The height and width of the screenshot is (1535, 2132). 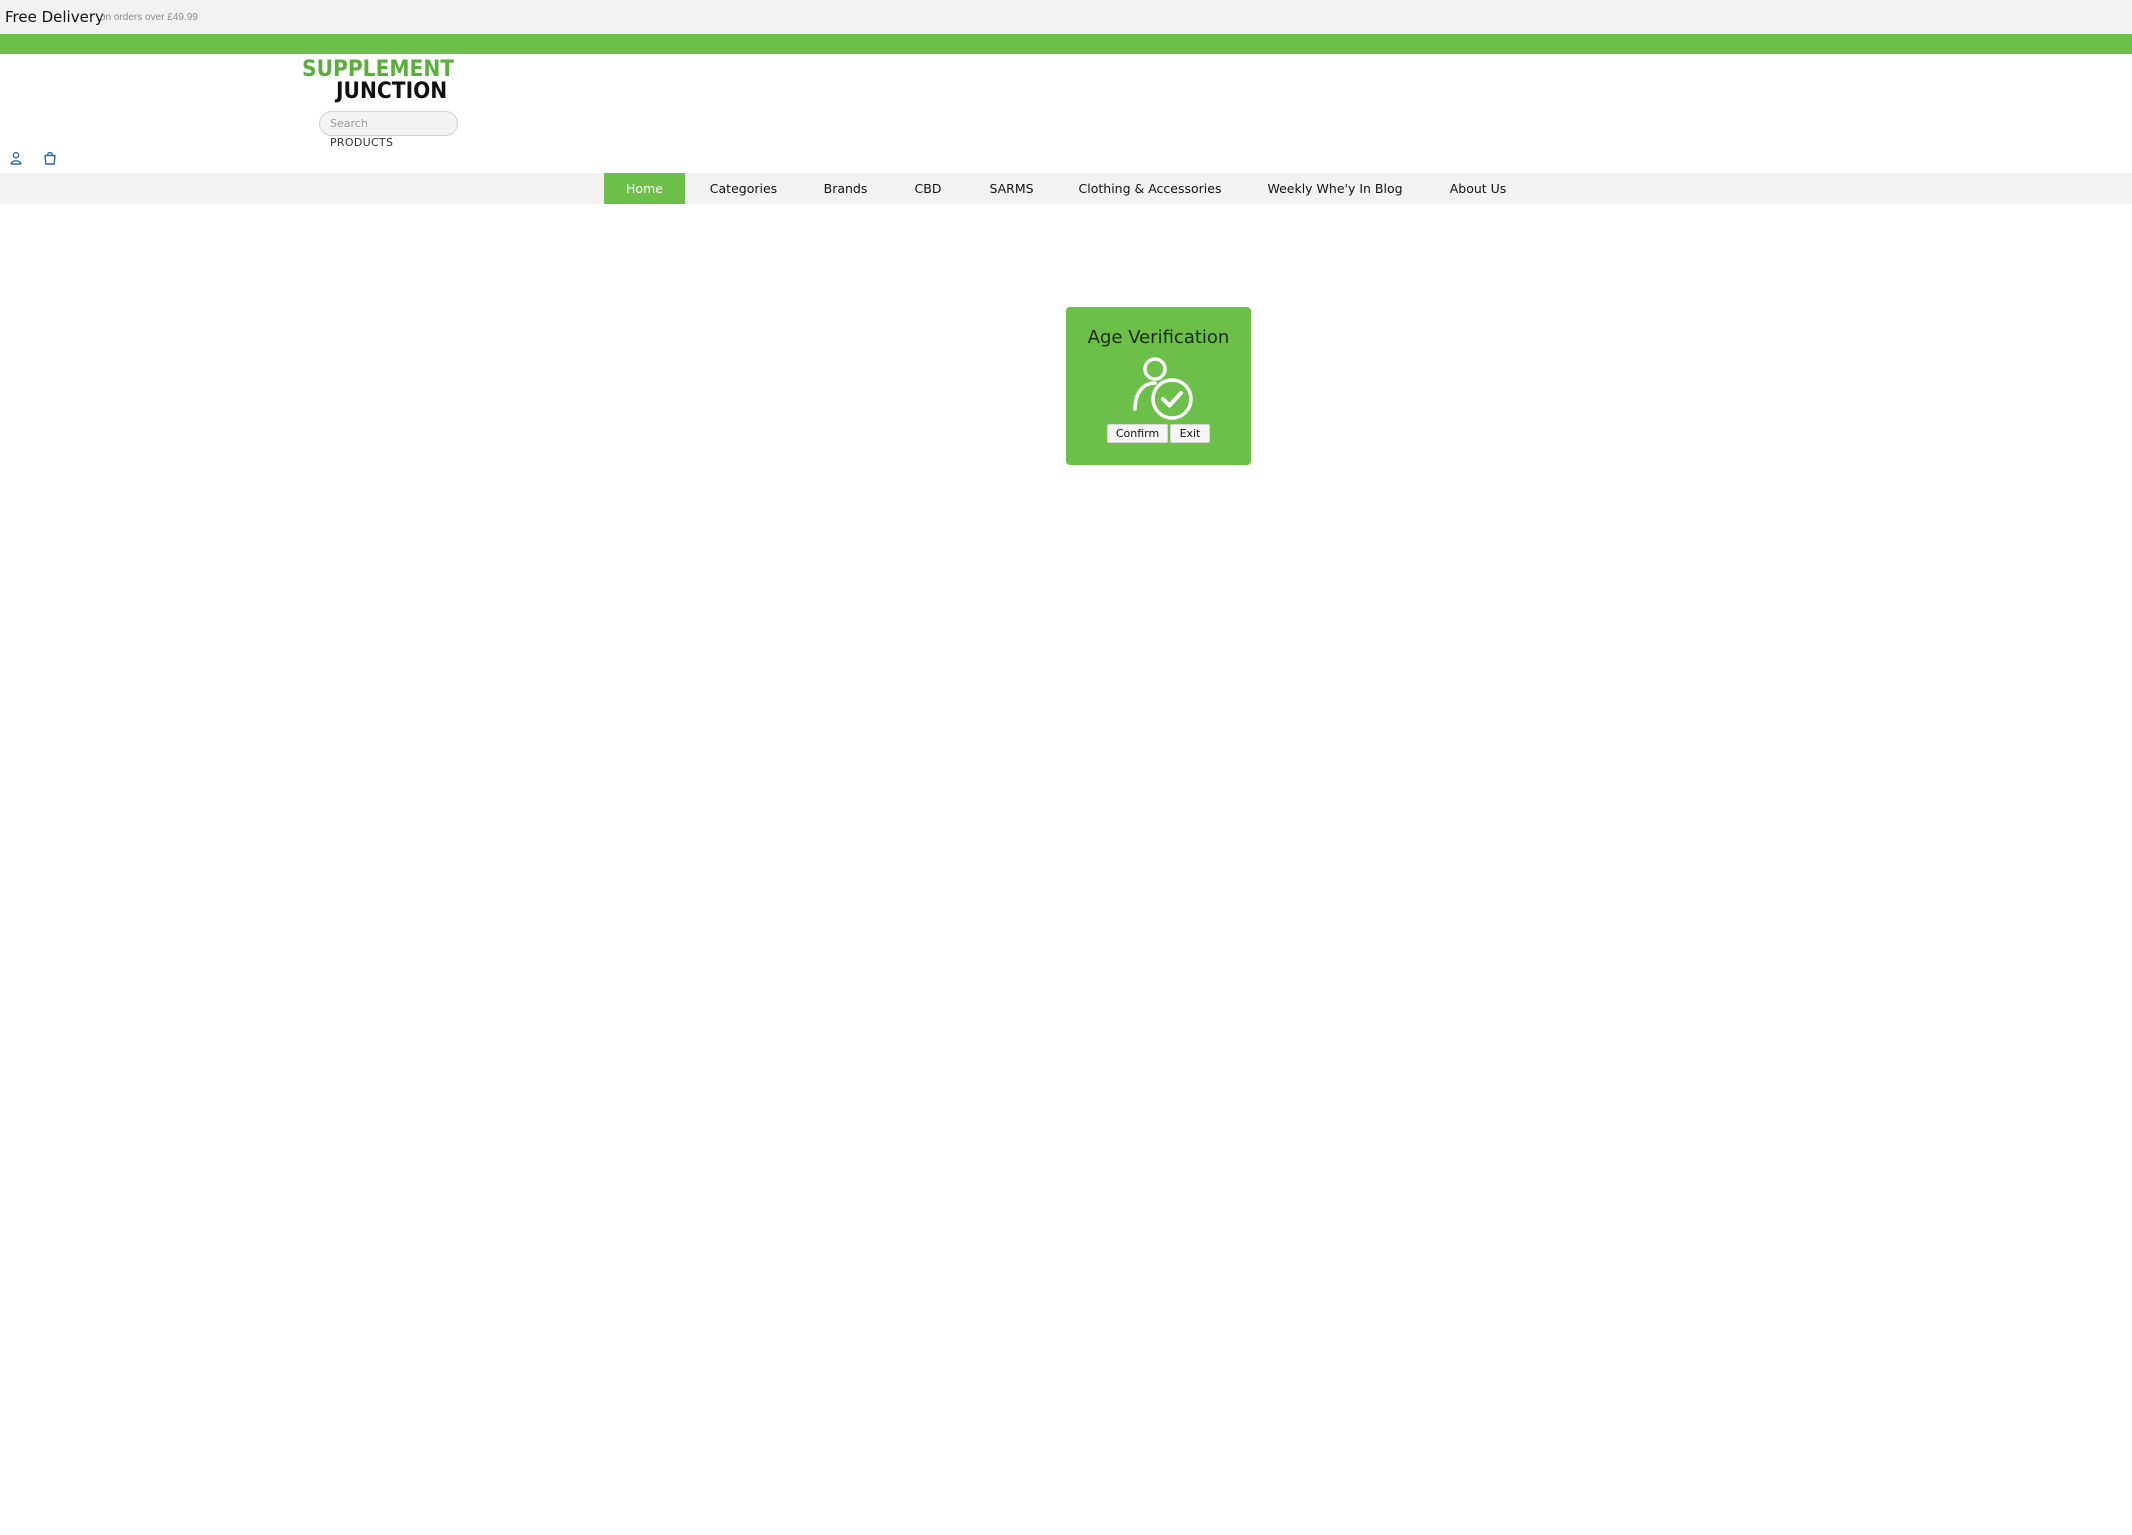 What do you see at coordinates (644, 188) in the screenshot?
I see `nav-home: Home` at bounding box center [644, 188].